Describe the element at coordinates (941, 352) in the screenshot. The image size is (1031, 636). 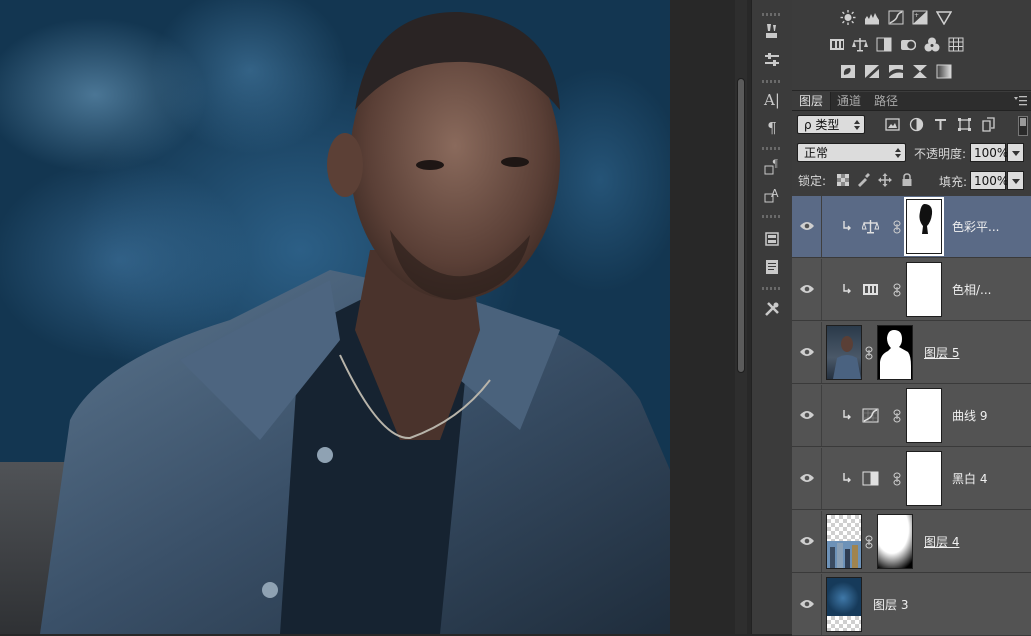
I see `layer-name: 图层 5` at that location.